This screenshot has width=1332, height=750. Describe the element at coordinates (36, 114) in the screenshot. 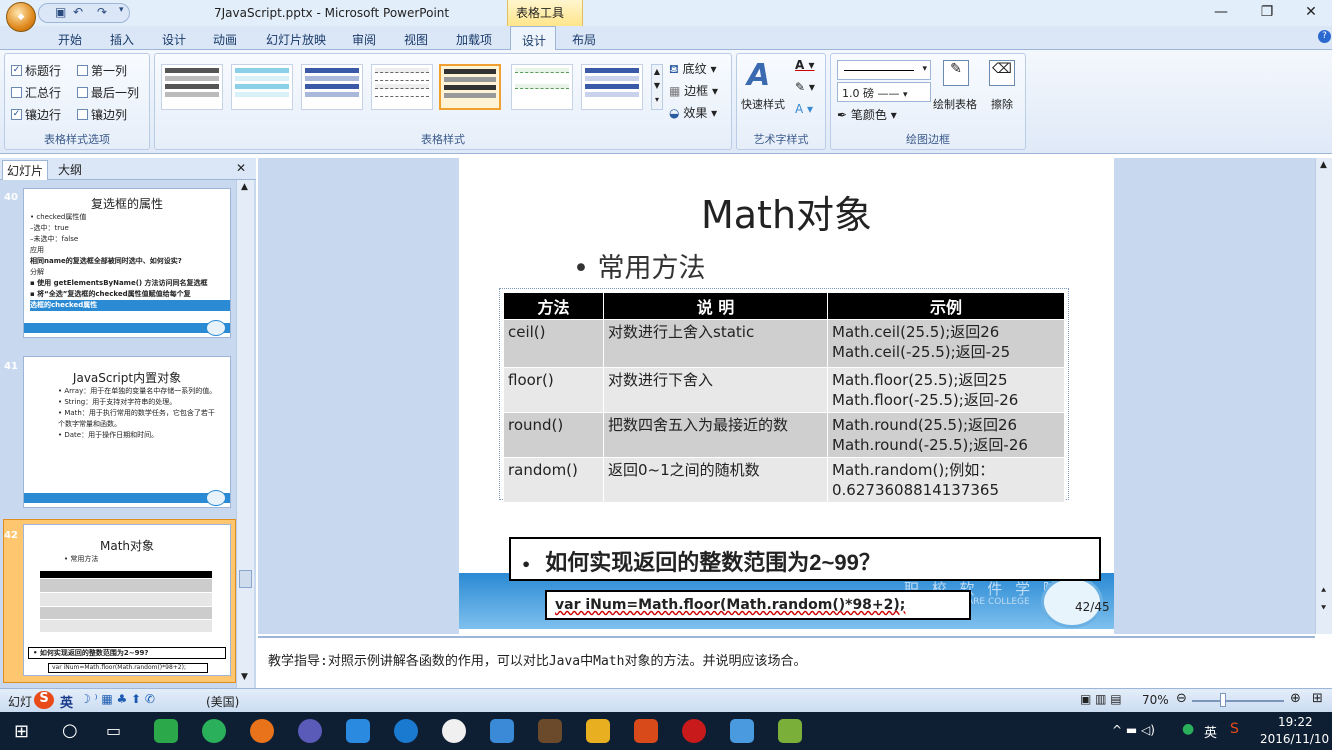

I see `banded-rows-checkbox: ✓ 镶边行` at that location.